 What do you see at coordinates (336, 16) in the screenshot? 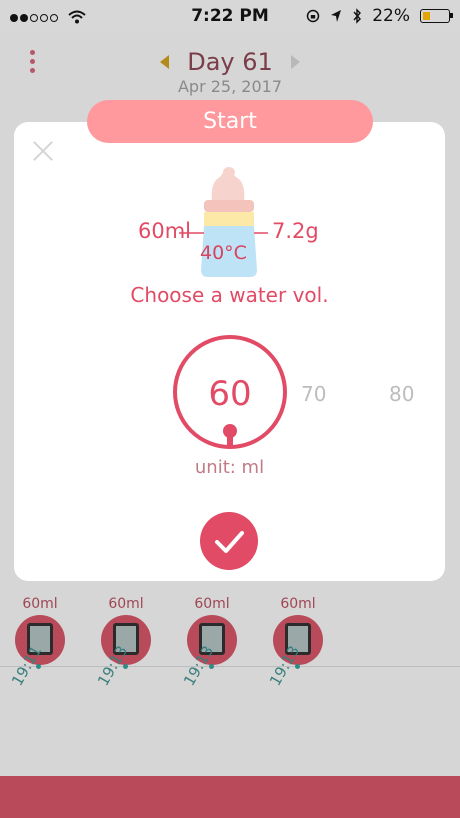
I see `location-arrow-icon` at bounding box center [336, 16].